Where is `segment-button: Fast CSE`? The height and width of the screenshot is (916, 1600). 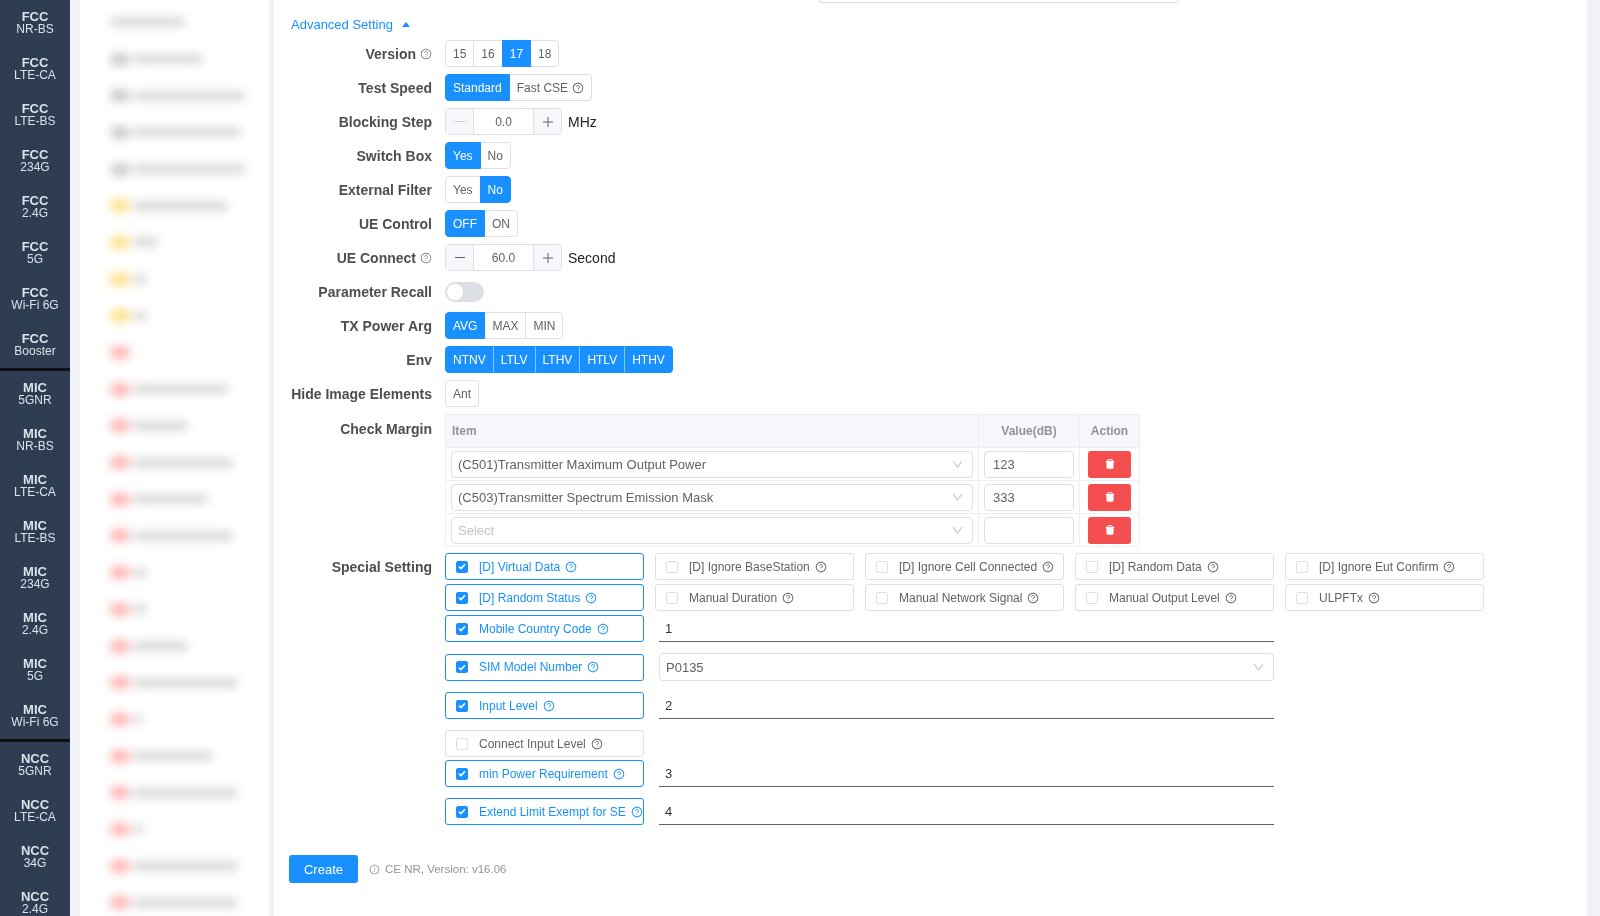
segment-button: Fast CSE is located at coordinates (550, 87).